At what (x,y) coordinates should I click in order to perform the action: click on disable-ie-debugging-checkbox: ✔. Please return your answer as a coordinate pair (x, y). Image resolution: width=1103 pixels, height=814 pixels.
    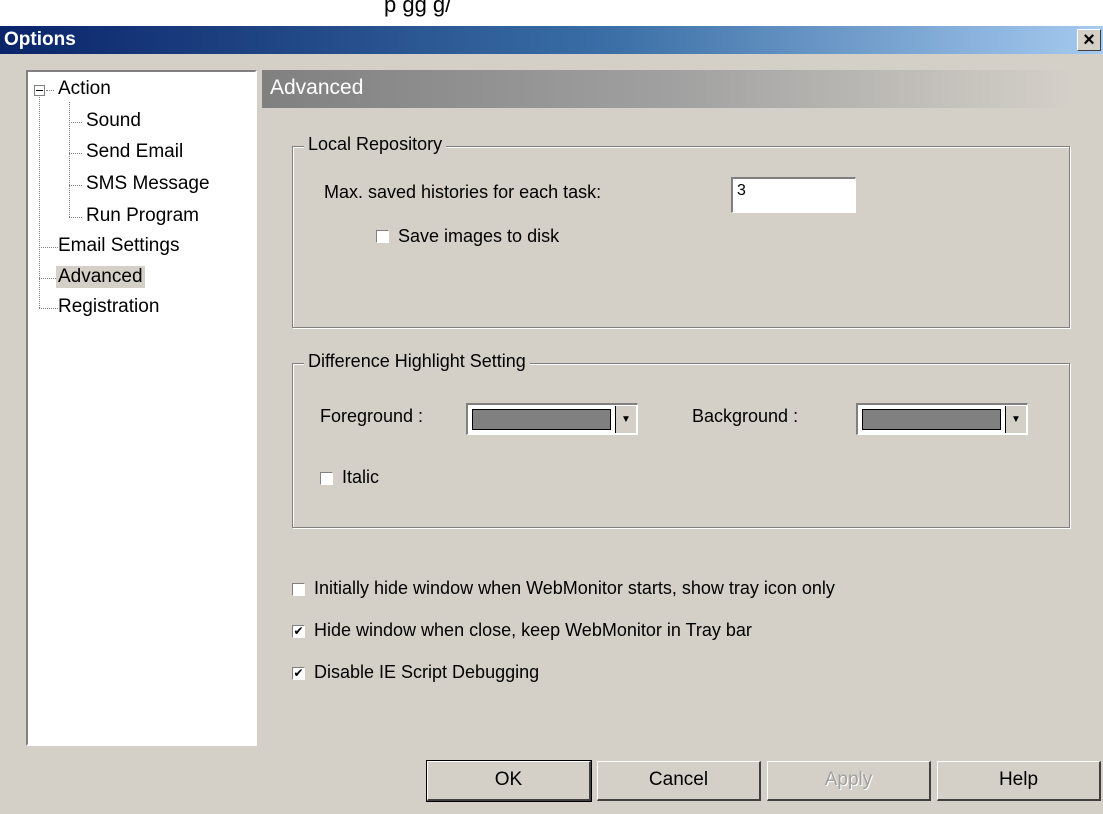
    Looking at the image, I should click on (298, 673).